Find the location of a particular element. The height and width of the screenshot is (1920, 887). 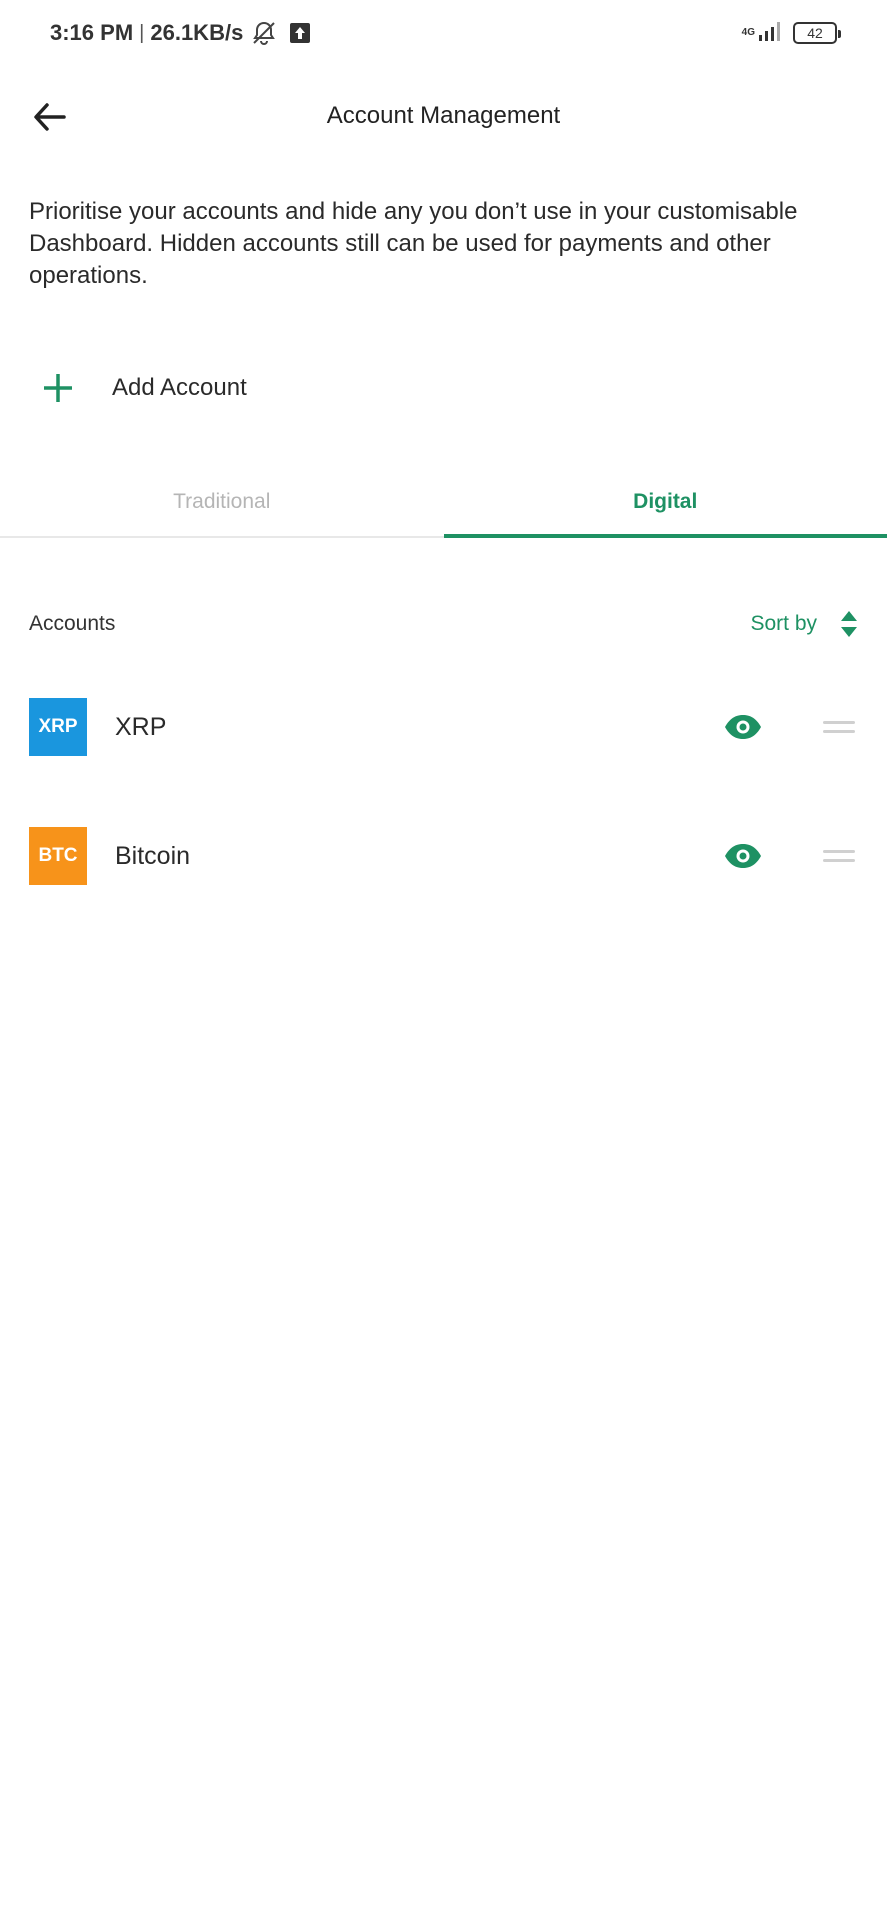

visibility-toggle-xrp is located at coordinates (743, 727).